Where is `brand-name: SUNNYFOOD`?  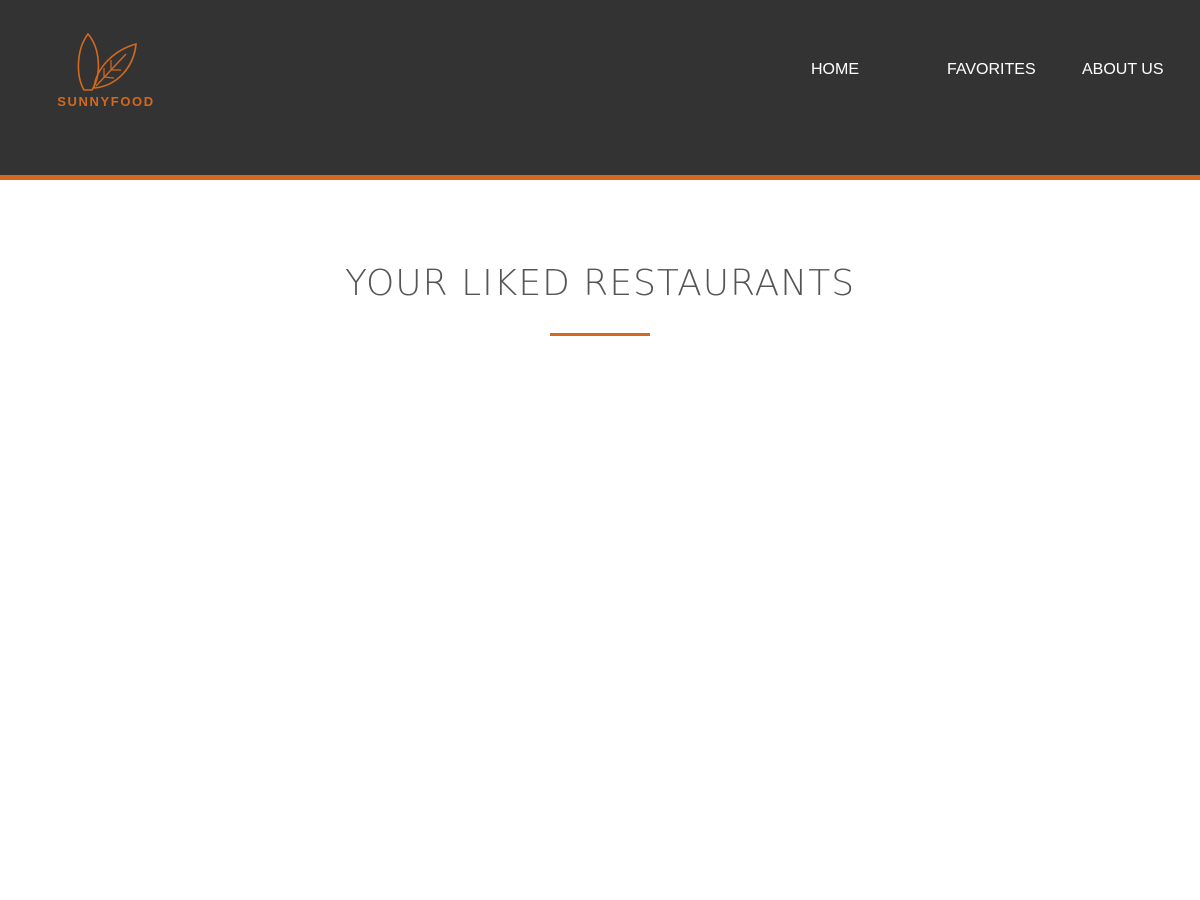
brand-name: SUNNYFOOD is located at coordinates (106, 101).